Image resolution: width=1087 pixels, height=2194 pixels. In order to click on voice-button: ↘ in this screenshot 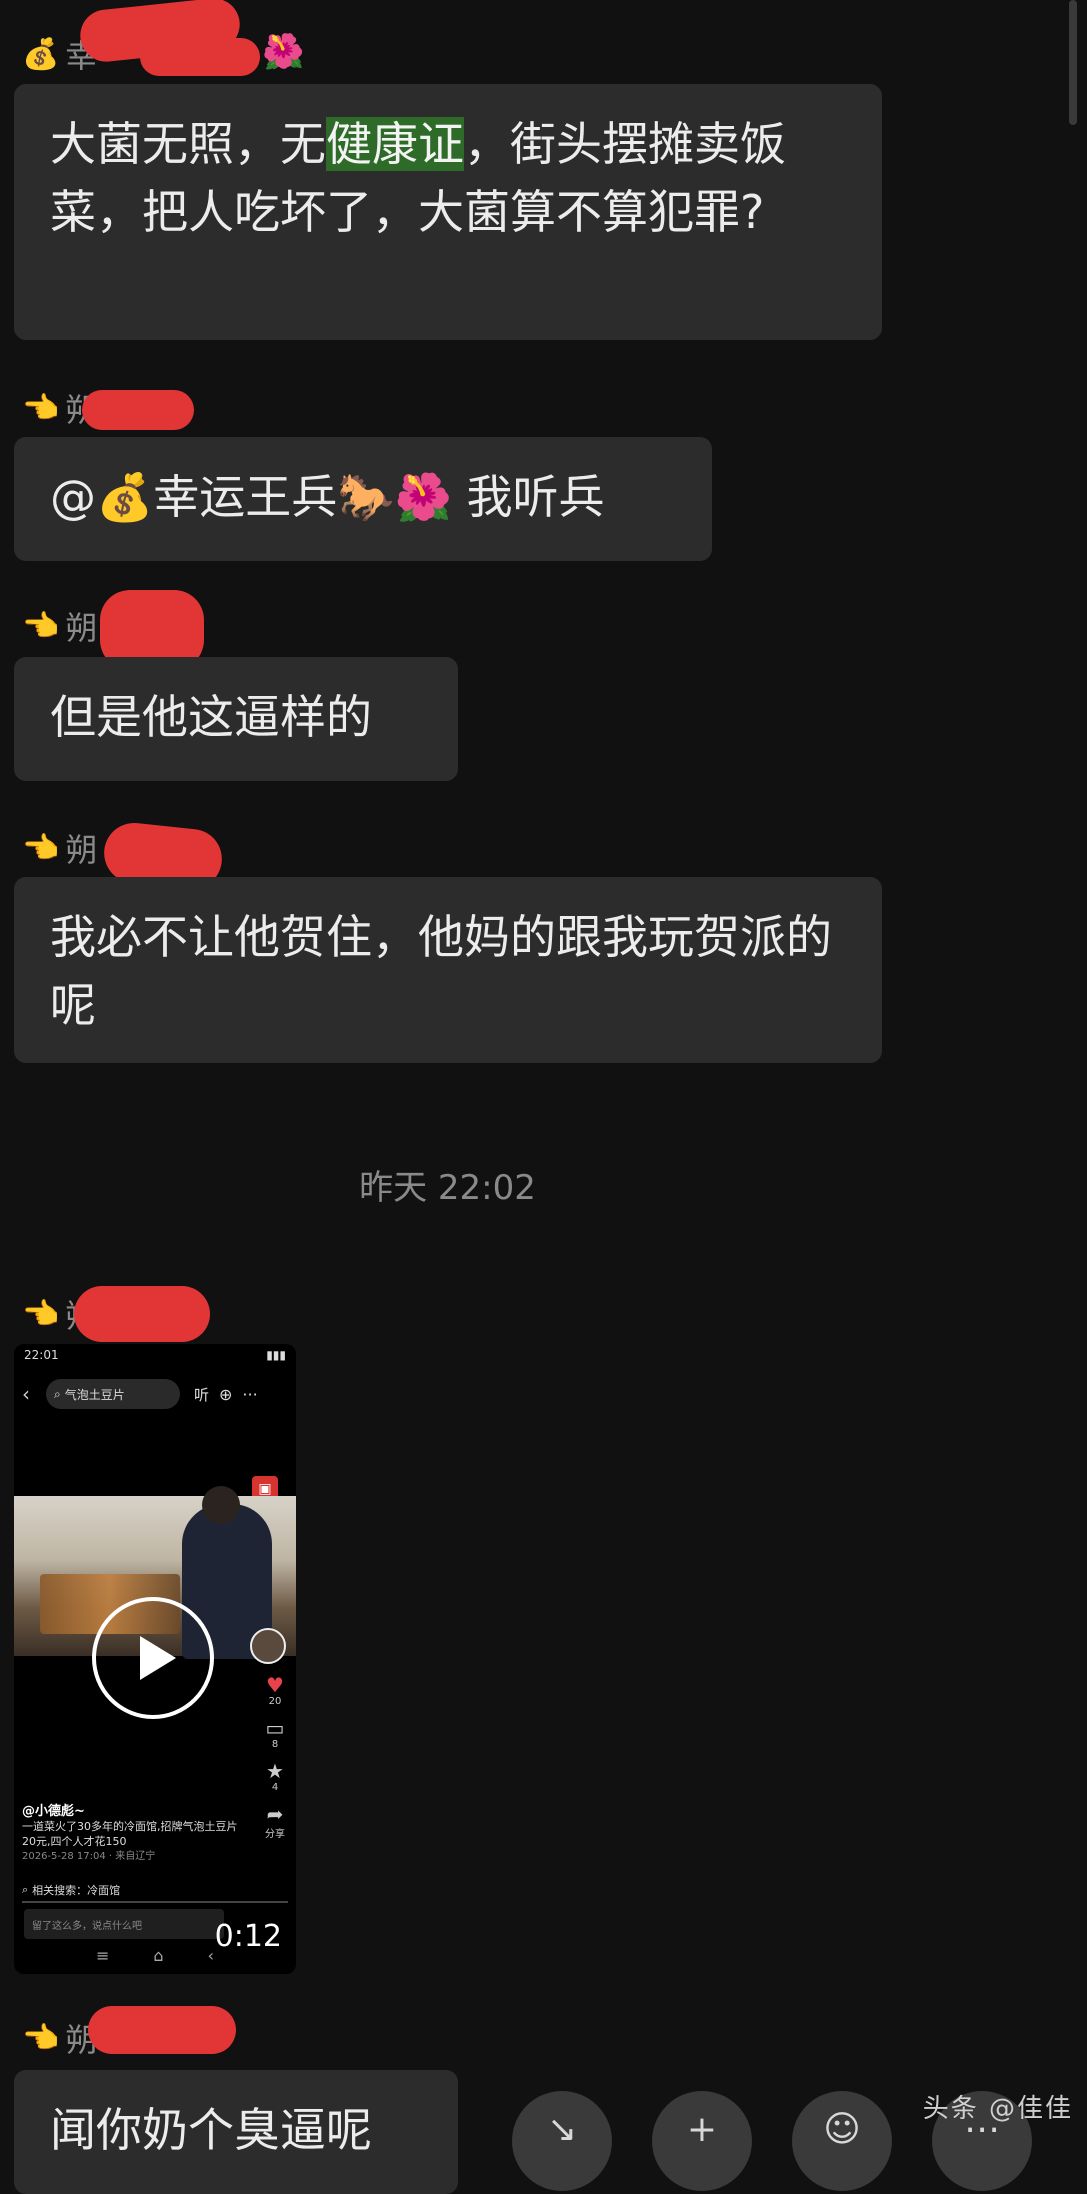, I will do `click(562, 2141)`.